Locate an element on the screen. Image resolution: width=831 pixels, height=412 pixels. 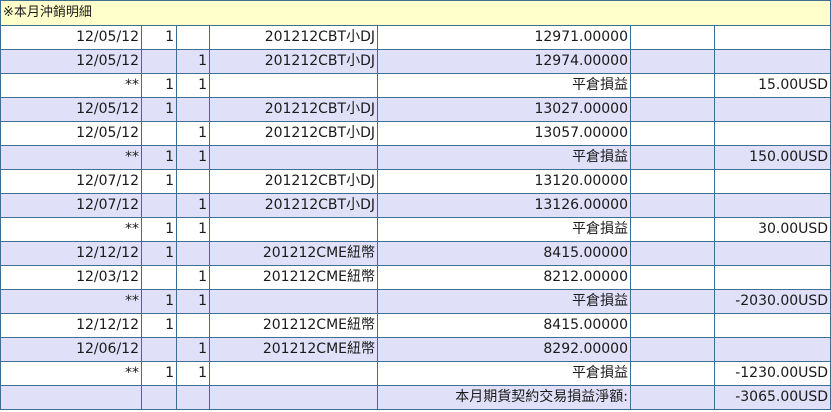
date-cell is located at coordinates (71, 397).